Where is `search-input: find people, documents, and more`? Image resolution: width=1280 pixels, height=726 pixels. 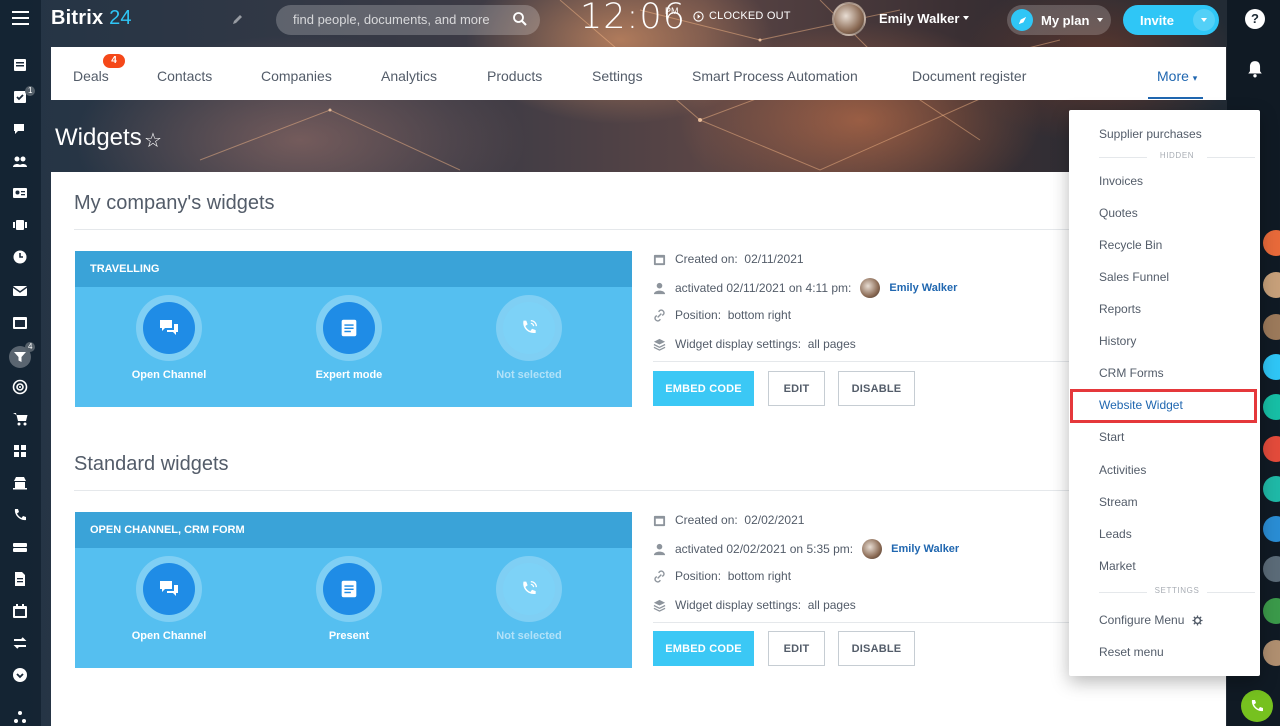 search-input: find people, documents, and more is located at coordinates (408, 20).